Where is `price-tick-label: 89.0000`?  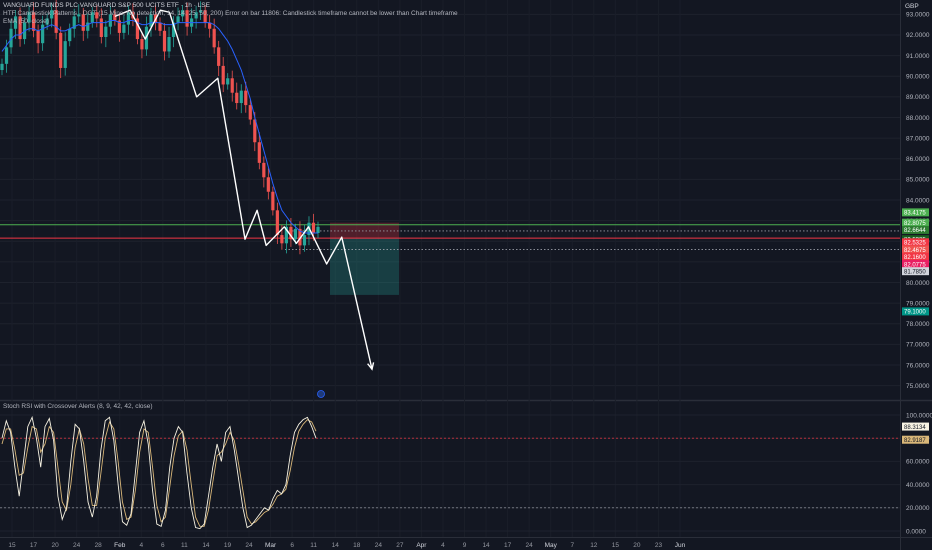
price-tick-label: 89.0000 is located at coordinates (918, 97).